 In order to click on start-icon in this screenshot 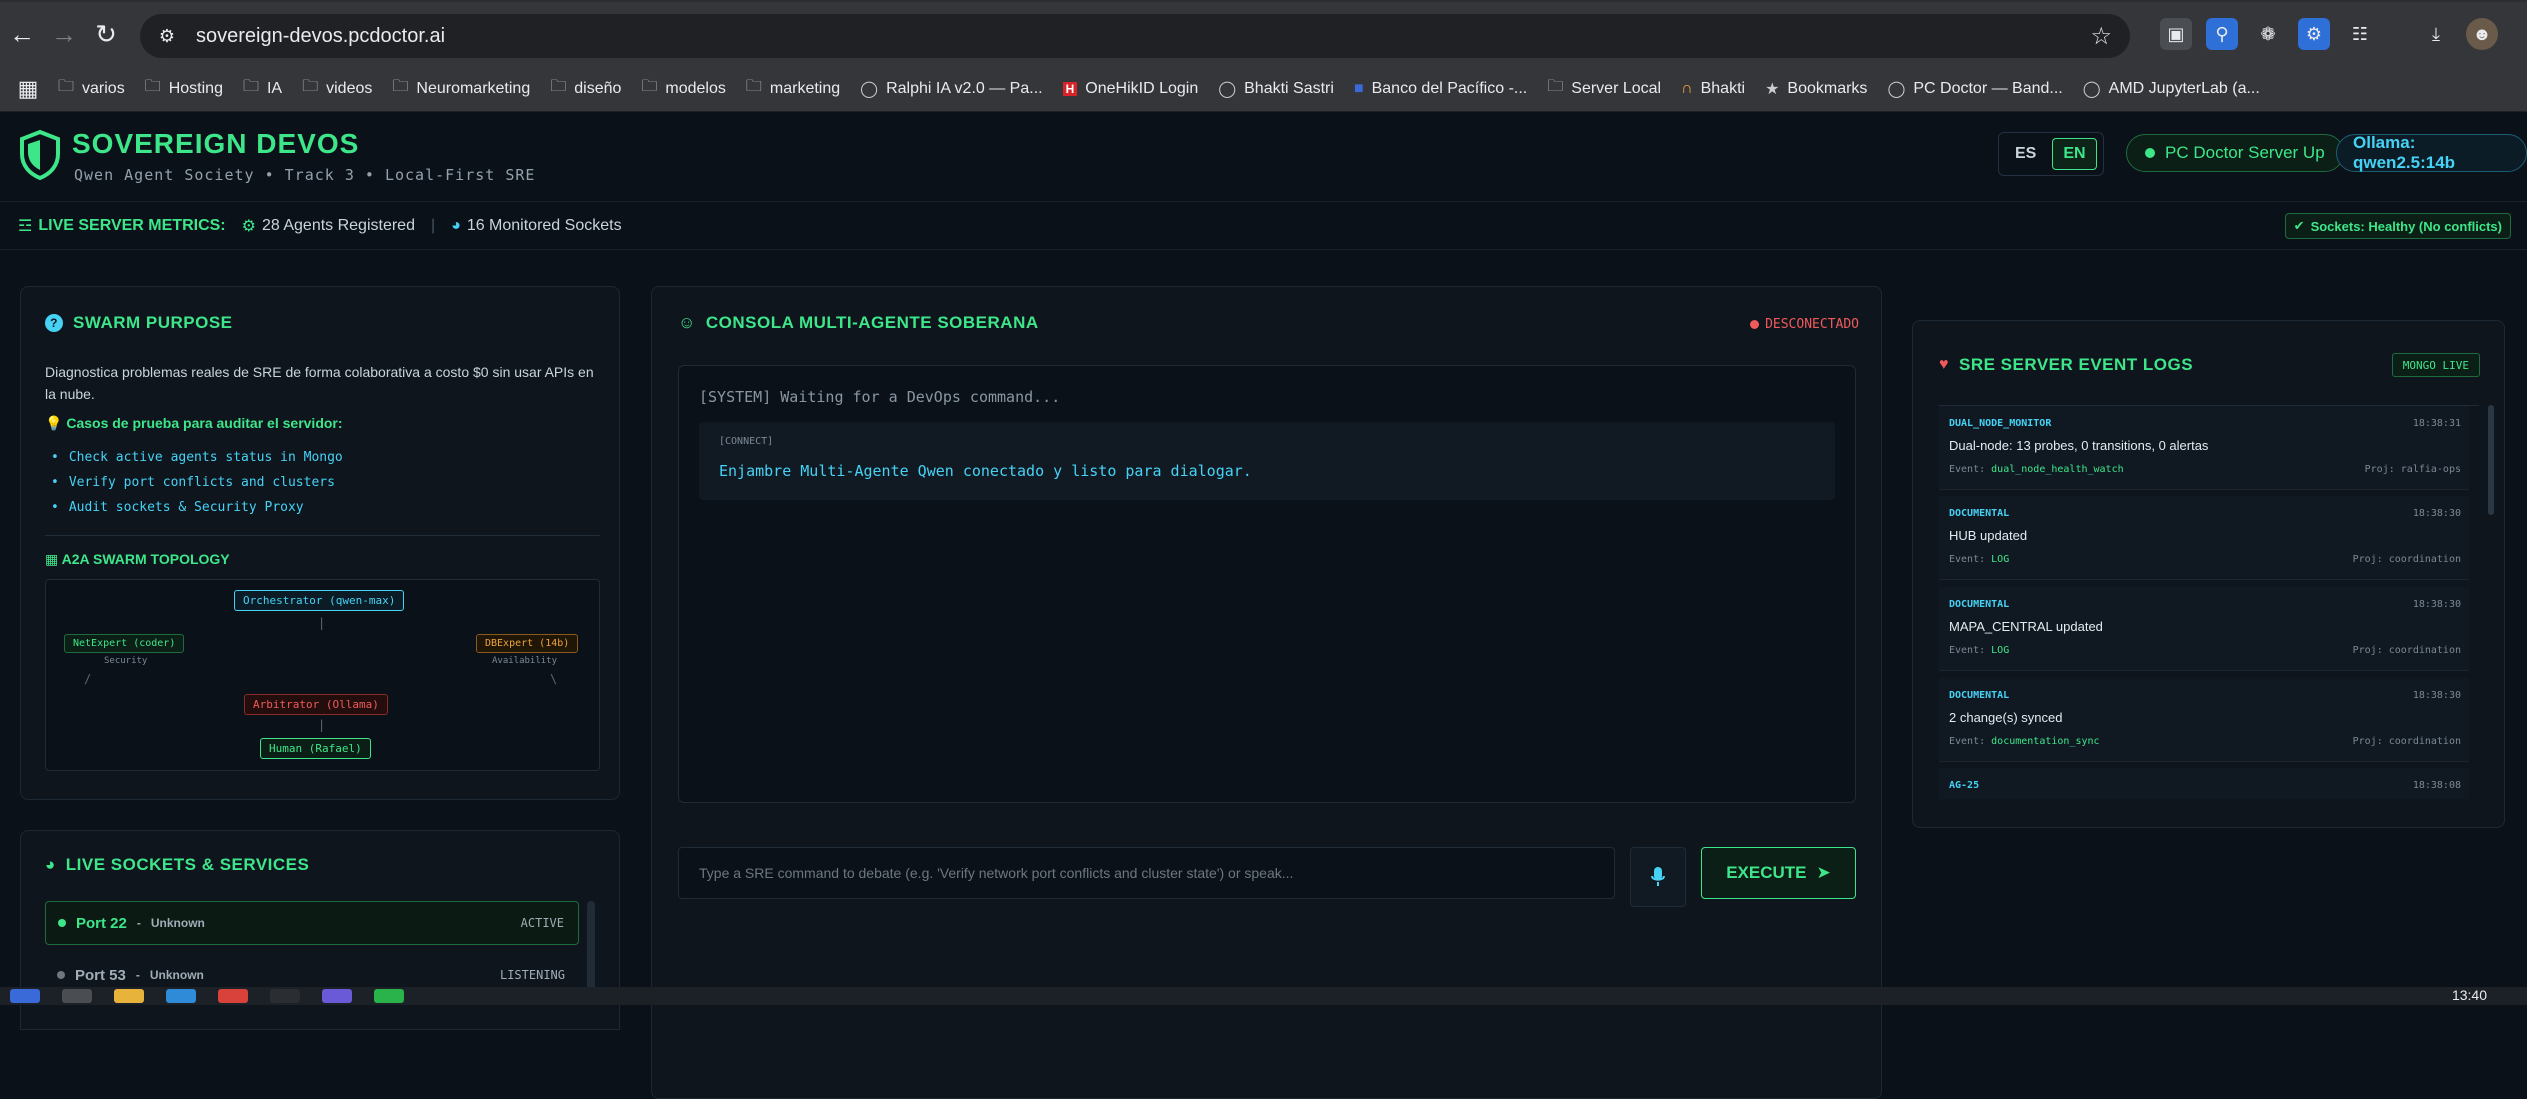, I will do `click(25, 996)`.